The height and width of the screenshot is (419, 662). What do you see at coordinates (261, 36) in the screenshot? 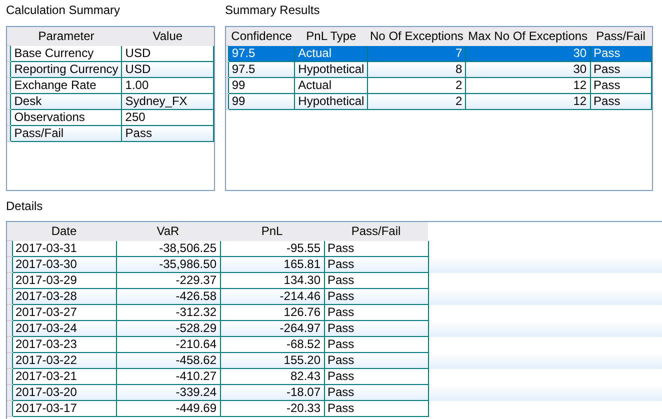
I see `column-header: Confidence` at bounding box center [261, 36].